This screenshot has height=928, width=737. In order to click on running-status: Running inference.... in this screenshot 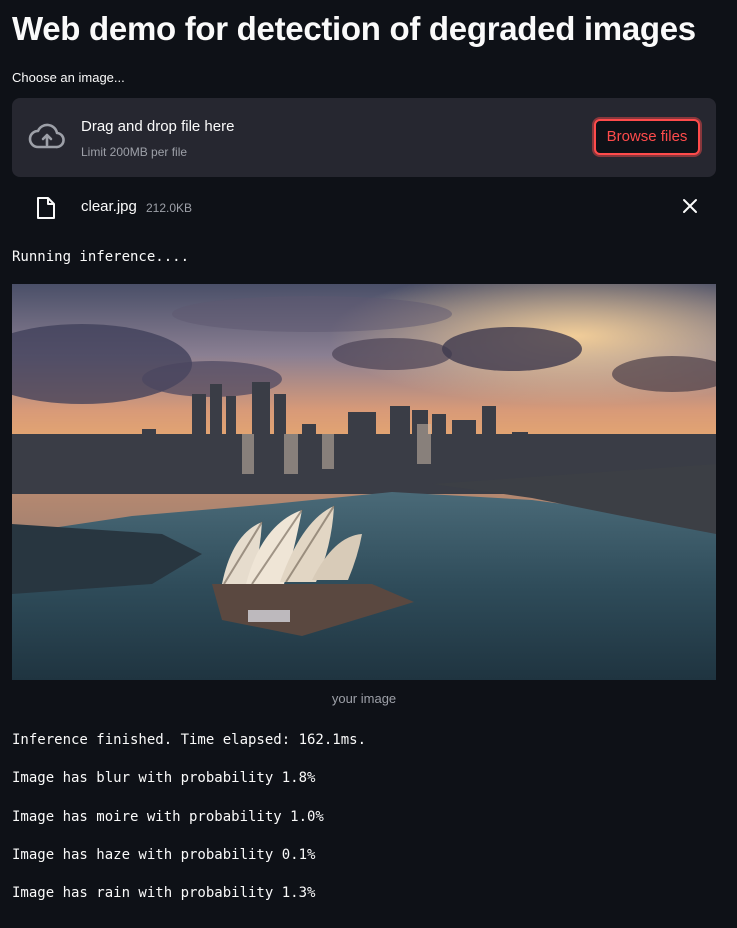, I will do `click(101, 257)`.